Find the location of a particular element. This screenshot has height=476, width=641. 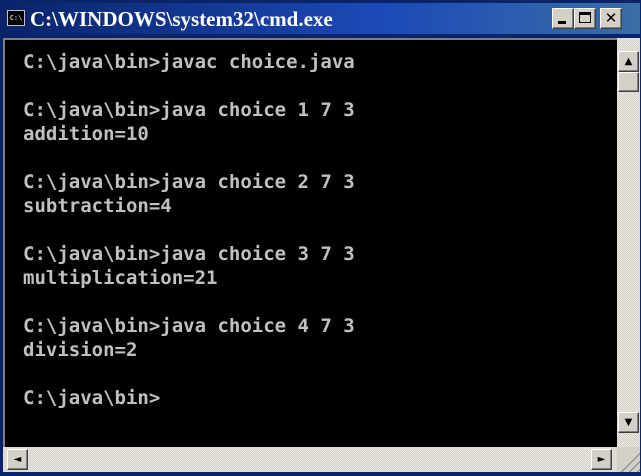

console-line: C:\java\bin>javac choice.java is located at coordinates (189, 62).